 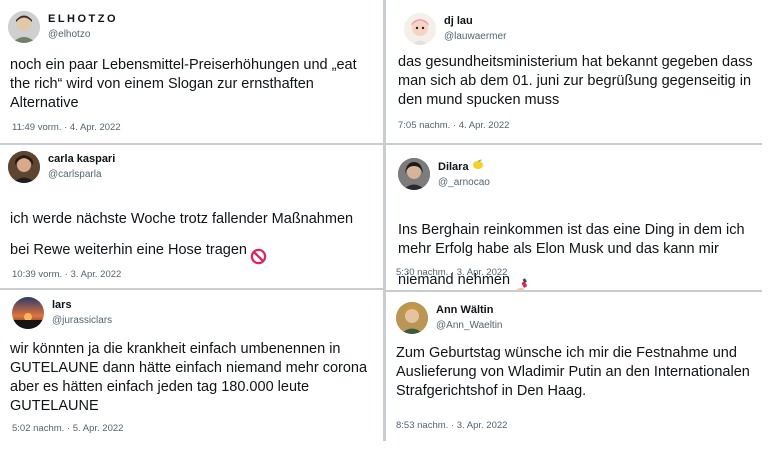 I want to click on user-handle: @lauwaermer, so click(x=475, y=36).